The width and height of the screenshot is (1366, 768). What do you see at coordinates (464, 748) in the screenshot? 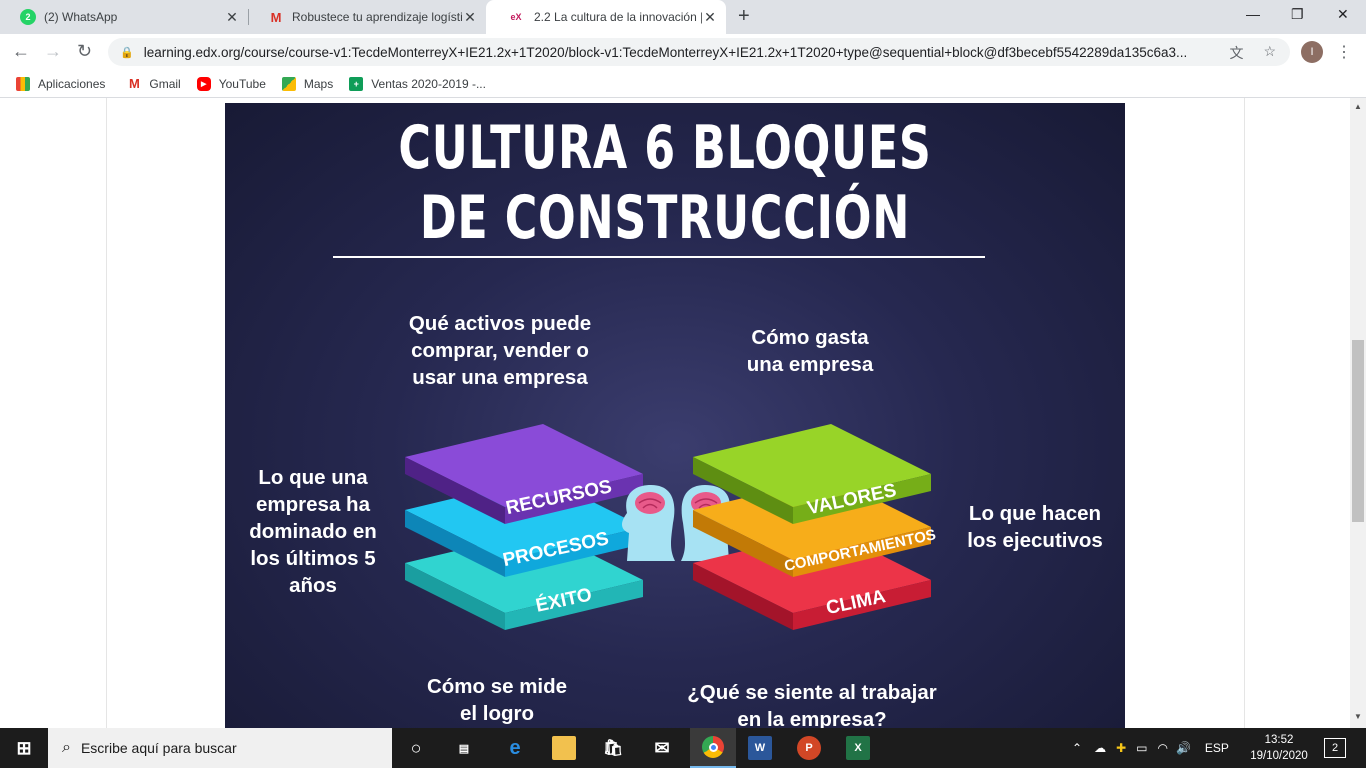
I see `task-view-icon: ▤` at bounding box center [464, 748].